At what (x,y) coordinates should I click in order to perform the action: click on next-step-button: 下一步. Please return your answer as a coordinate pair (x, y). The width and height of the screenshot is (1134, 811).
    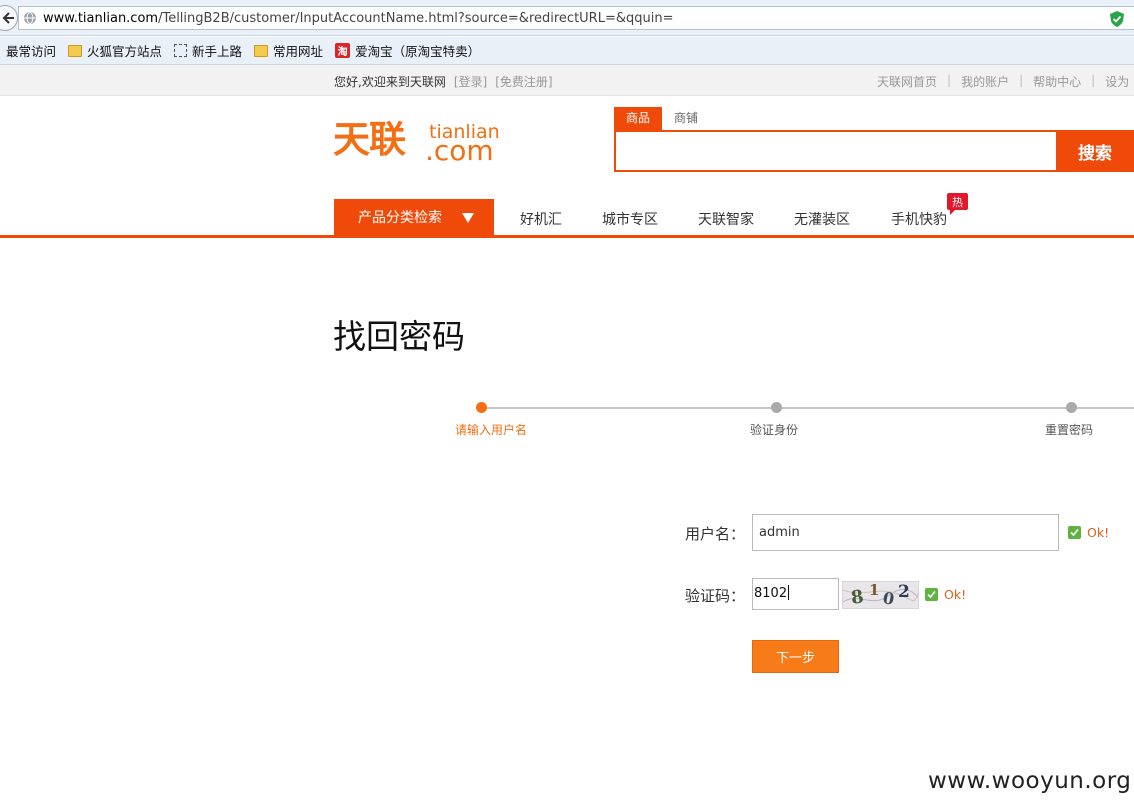
    Looking at the image, I should click on (795, 656).